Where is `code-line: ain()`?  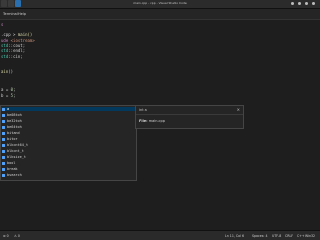
code-line: ain() is located at coordinates (7, 71).